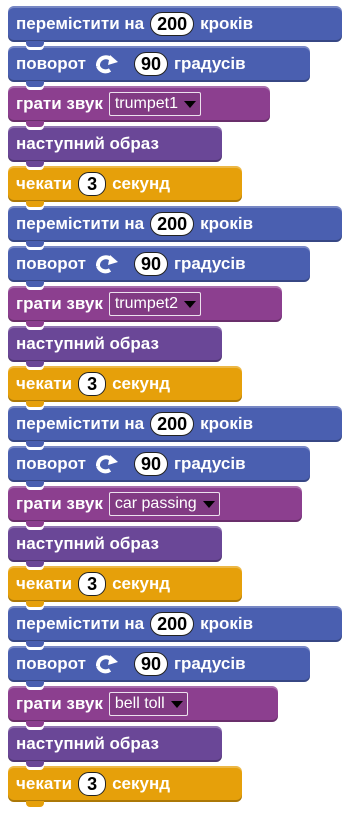  I want to click on sound-dropdown-value: bell toll, so click(139, 703).